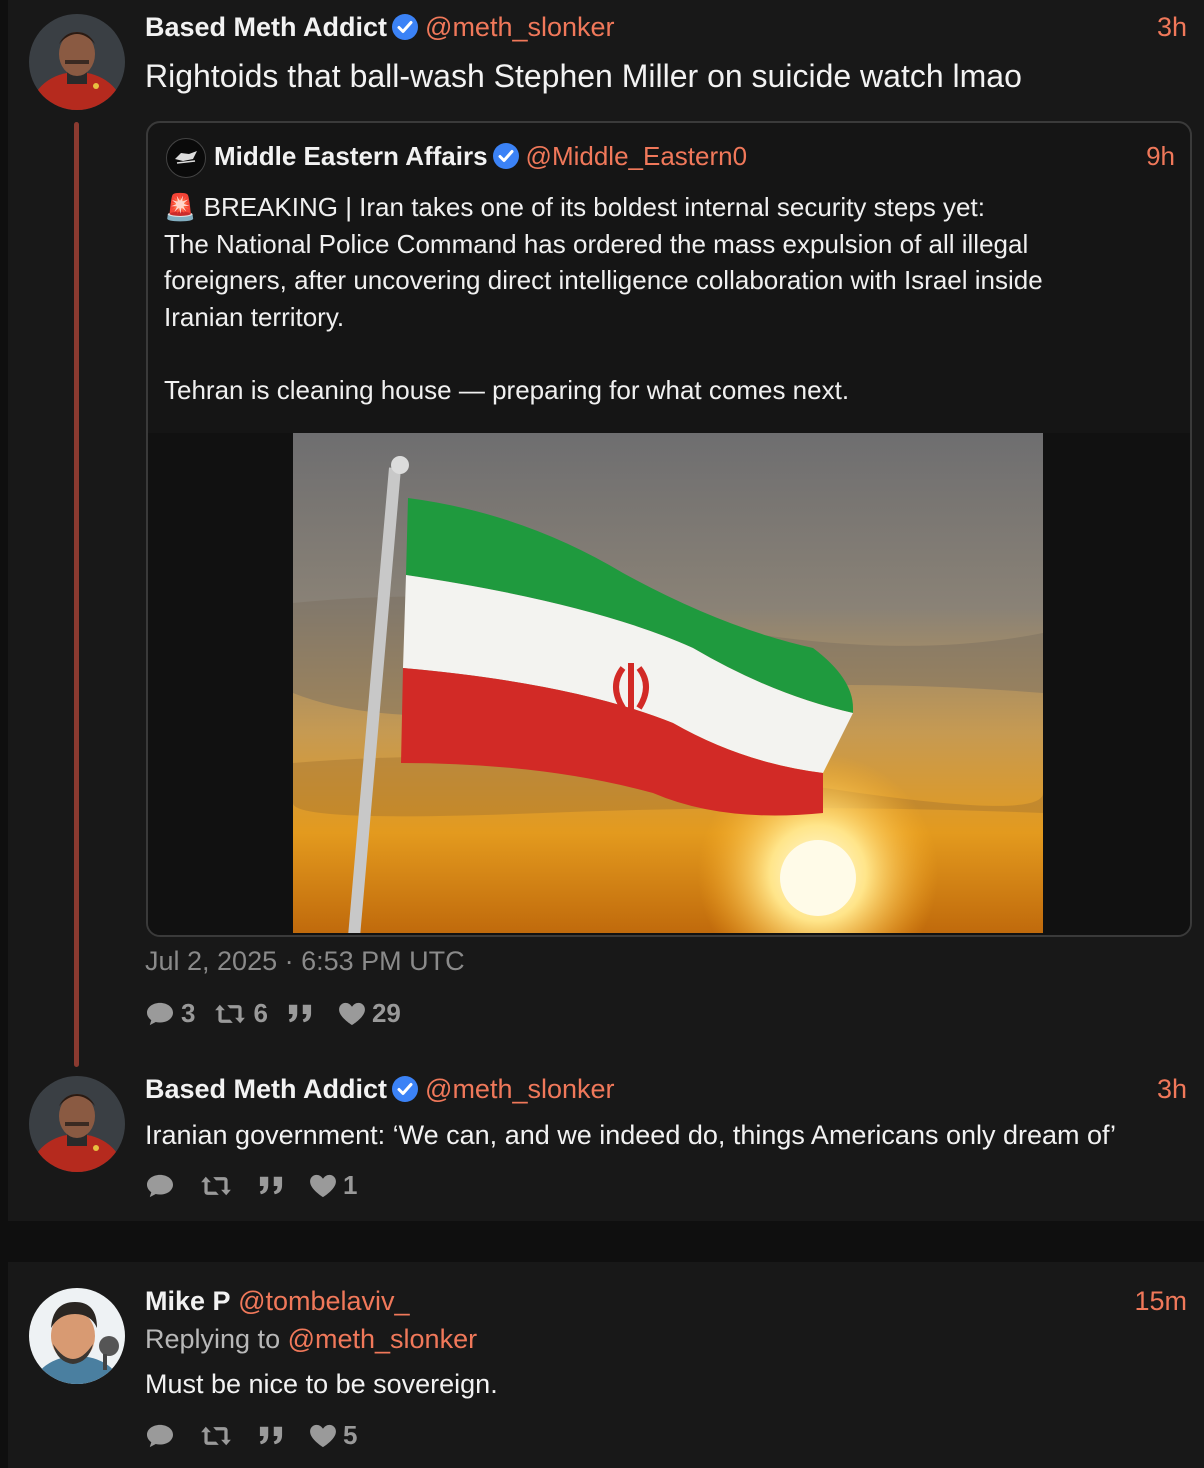 This screenshot has height=1468, width=1204. I want to click on replying-to: Replying to @meth_slonker, so click(311, 1339).